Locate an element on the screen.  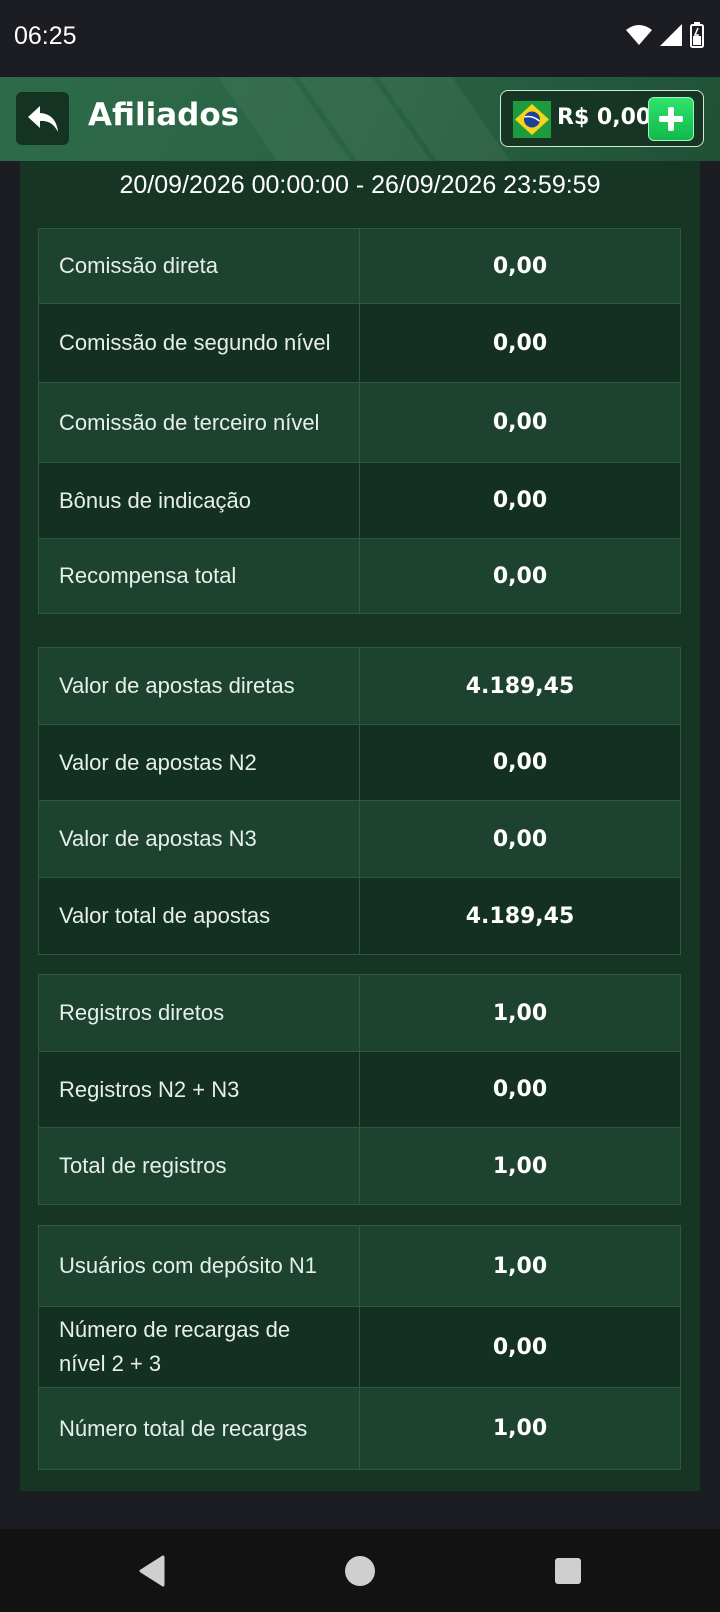
signal-icon is located at coordinates (671, 35).